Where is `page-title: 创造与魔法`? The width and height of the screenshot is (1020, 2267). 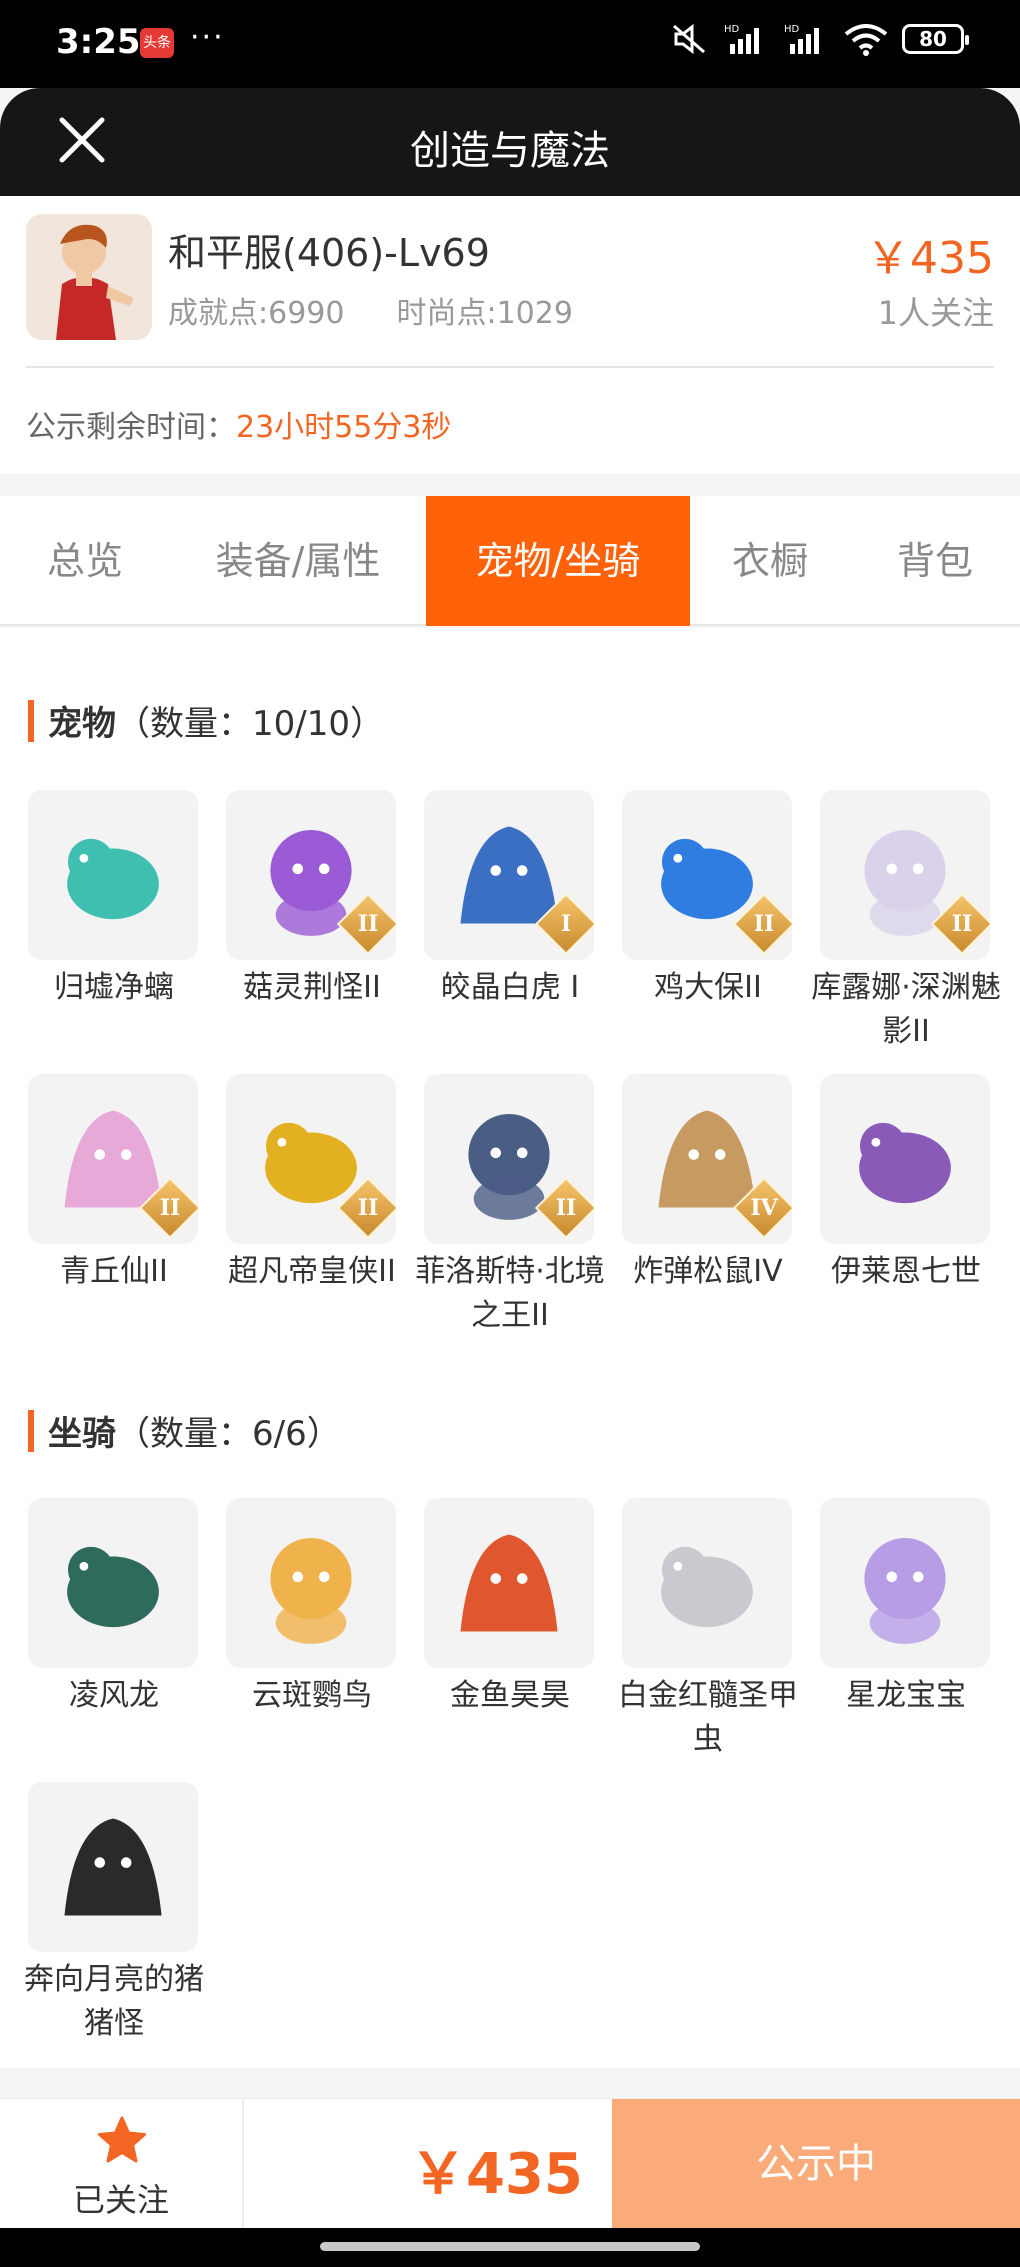 page-title: 创造与魔法 is located at coordinates (510, 151).